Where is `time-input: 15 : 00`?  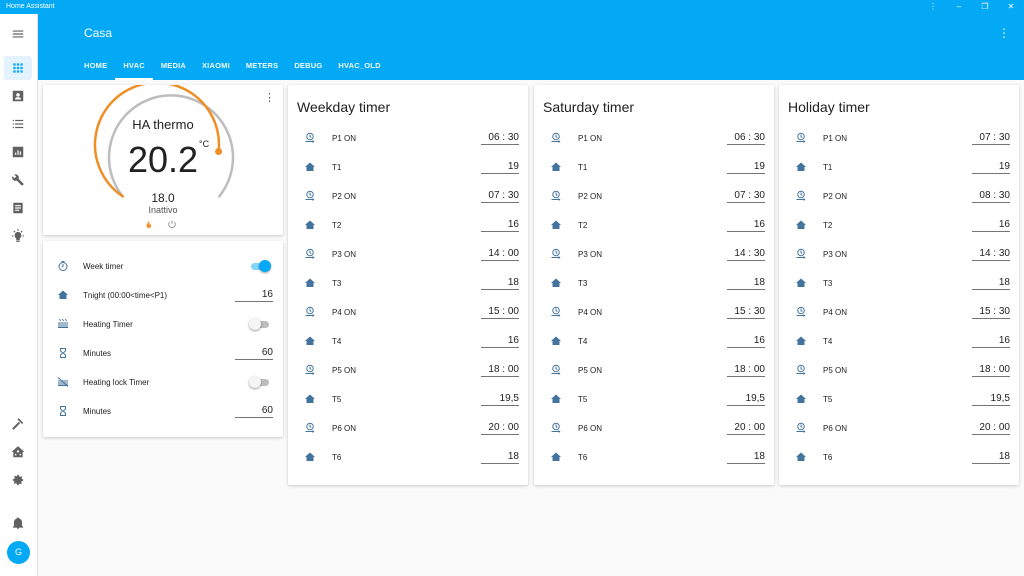 time-input: 15 : 00 is located at coordinates (500, 312).